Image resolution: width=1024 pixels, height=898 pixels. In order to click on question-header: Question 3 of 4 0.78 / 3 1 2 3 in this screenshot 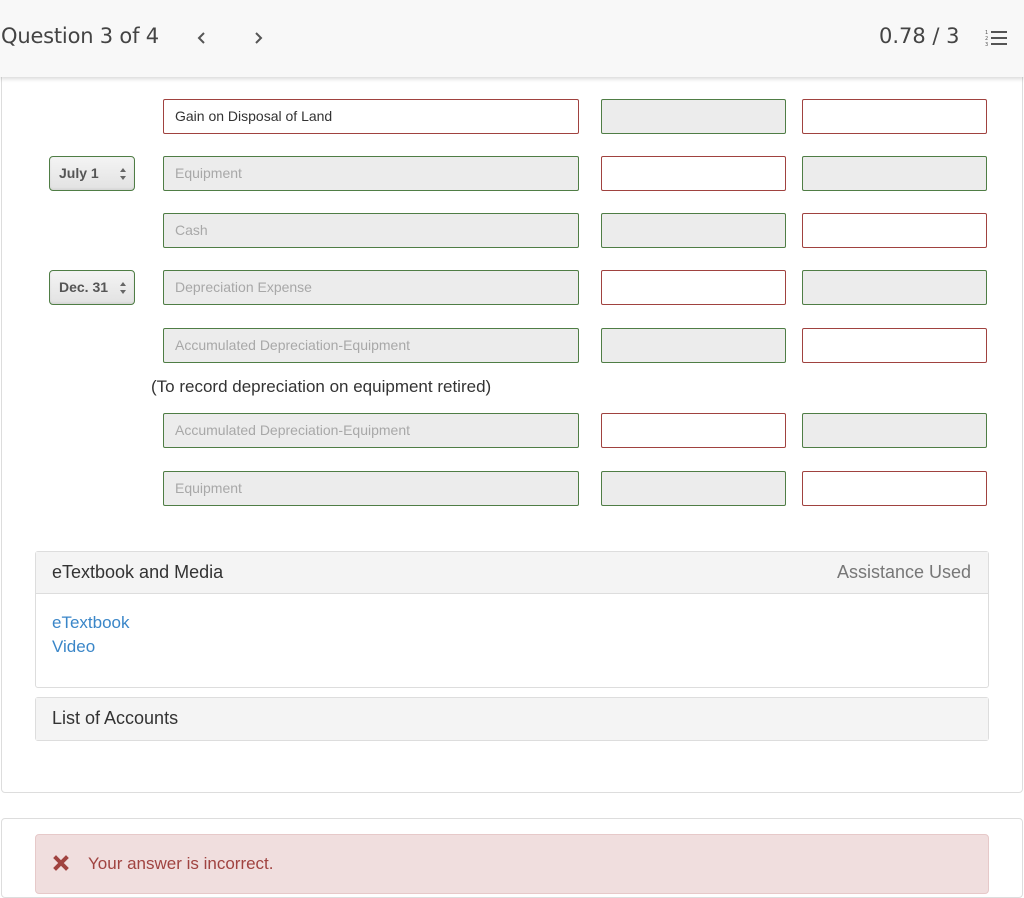, I will do `click(512, 38)`.